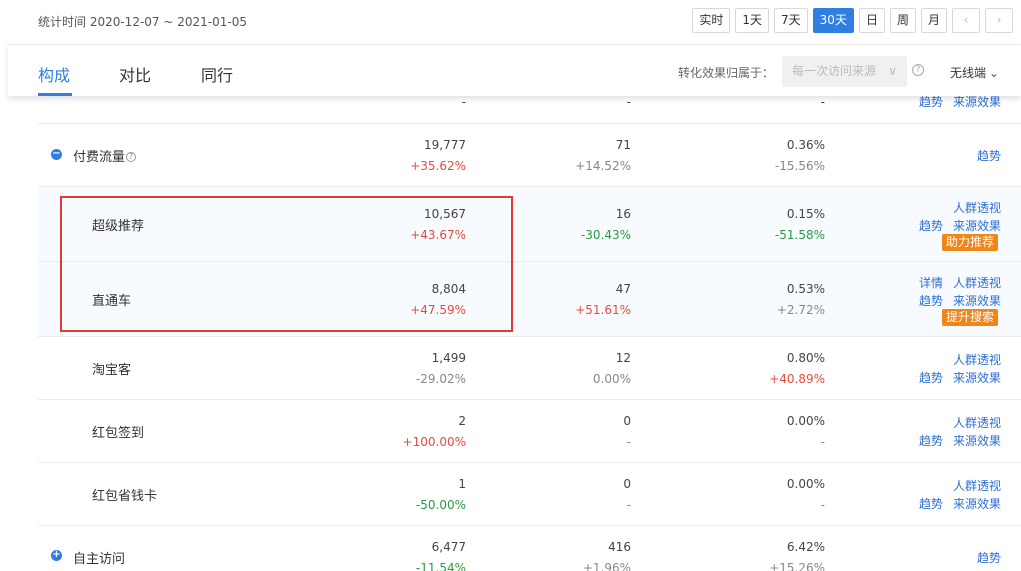  What do you see at coordinates (892, 71) in the screenshot?
I see `chevron-down-icon: ∨` at bounding box center [892, 71].